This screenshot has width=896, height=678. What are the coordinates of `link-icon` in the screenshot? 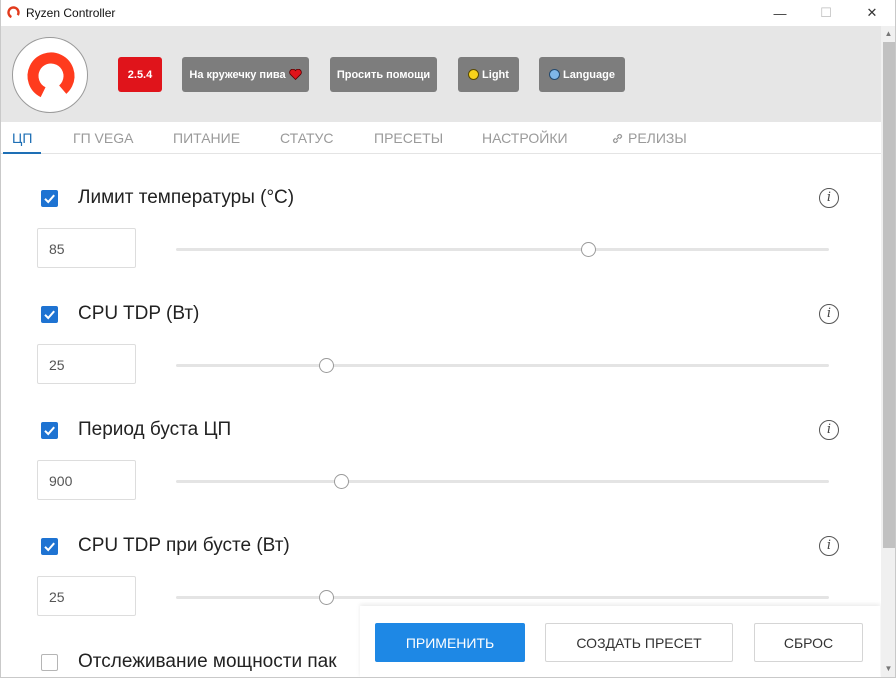 It's located at (617, 138).